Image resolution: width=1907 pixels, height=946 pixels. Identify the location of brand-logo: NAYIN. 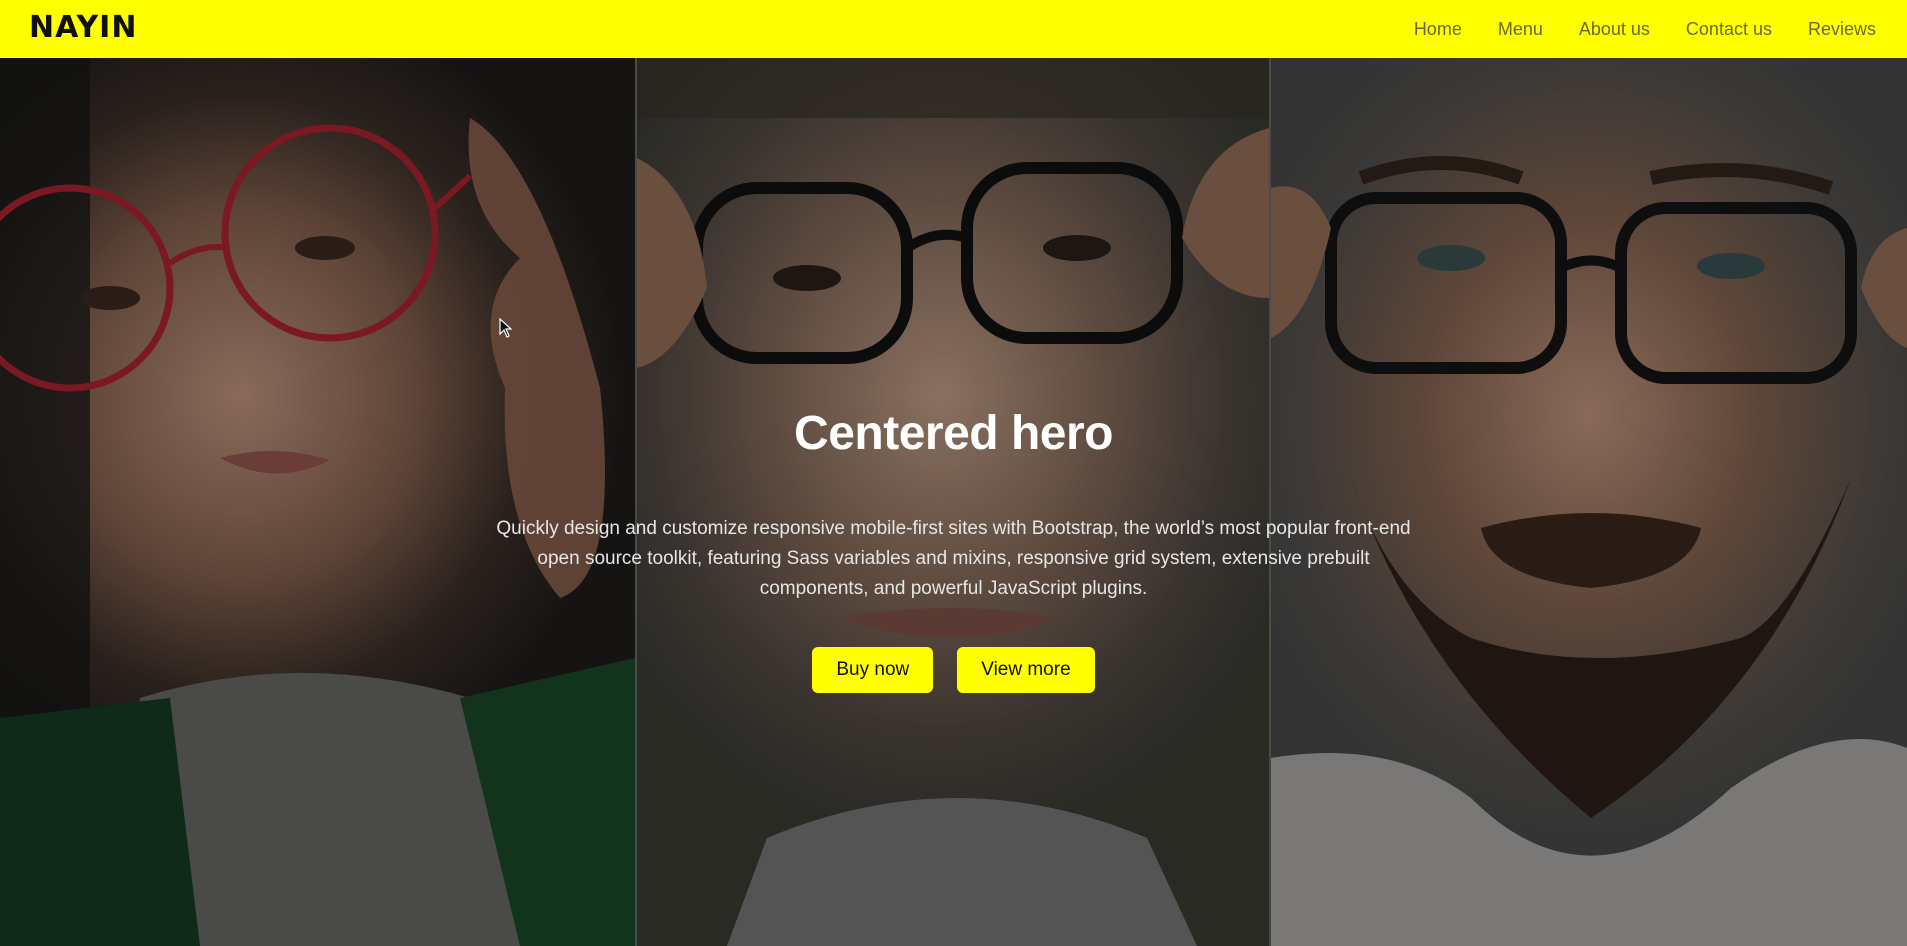
(83, 28).